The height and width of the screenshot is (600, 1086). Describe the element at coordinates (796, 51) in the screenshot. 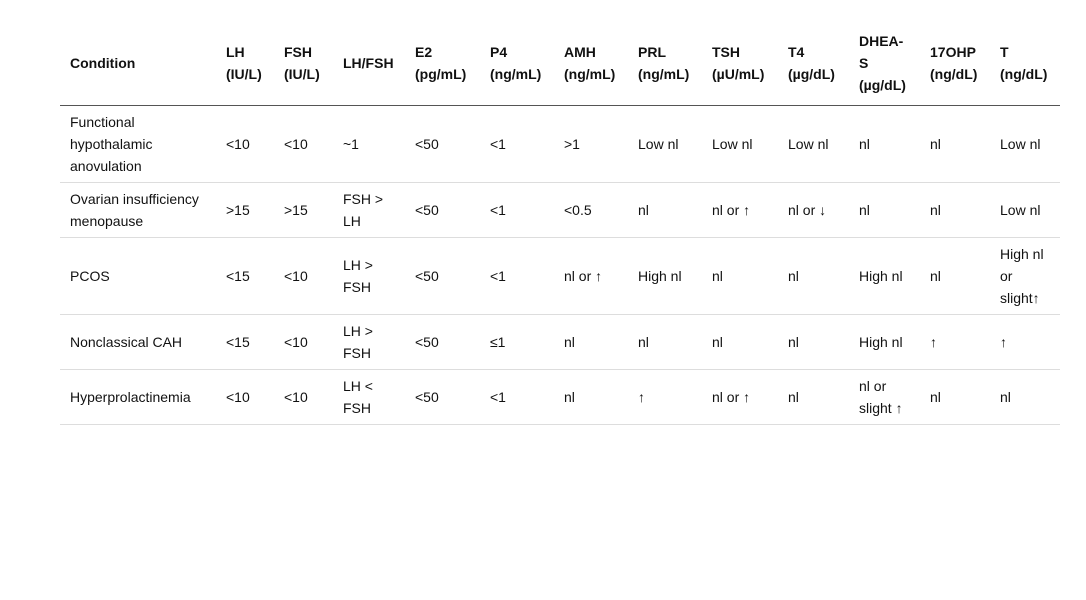

I see `column-header-line: T4` at that location.